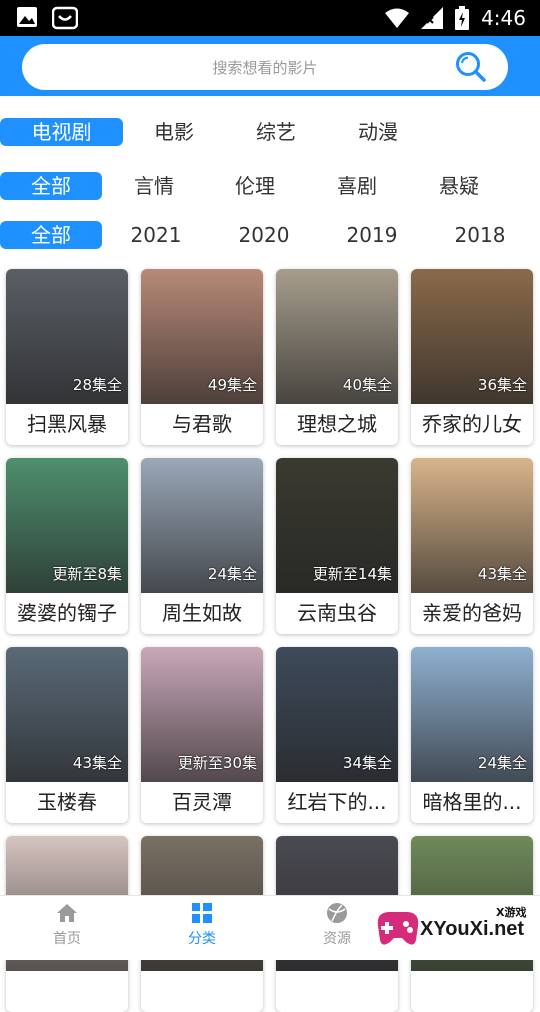 The width and height of the screenshot is (540, 1012). I want to click on category-chip-movie: 电影, so click(174, 132).